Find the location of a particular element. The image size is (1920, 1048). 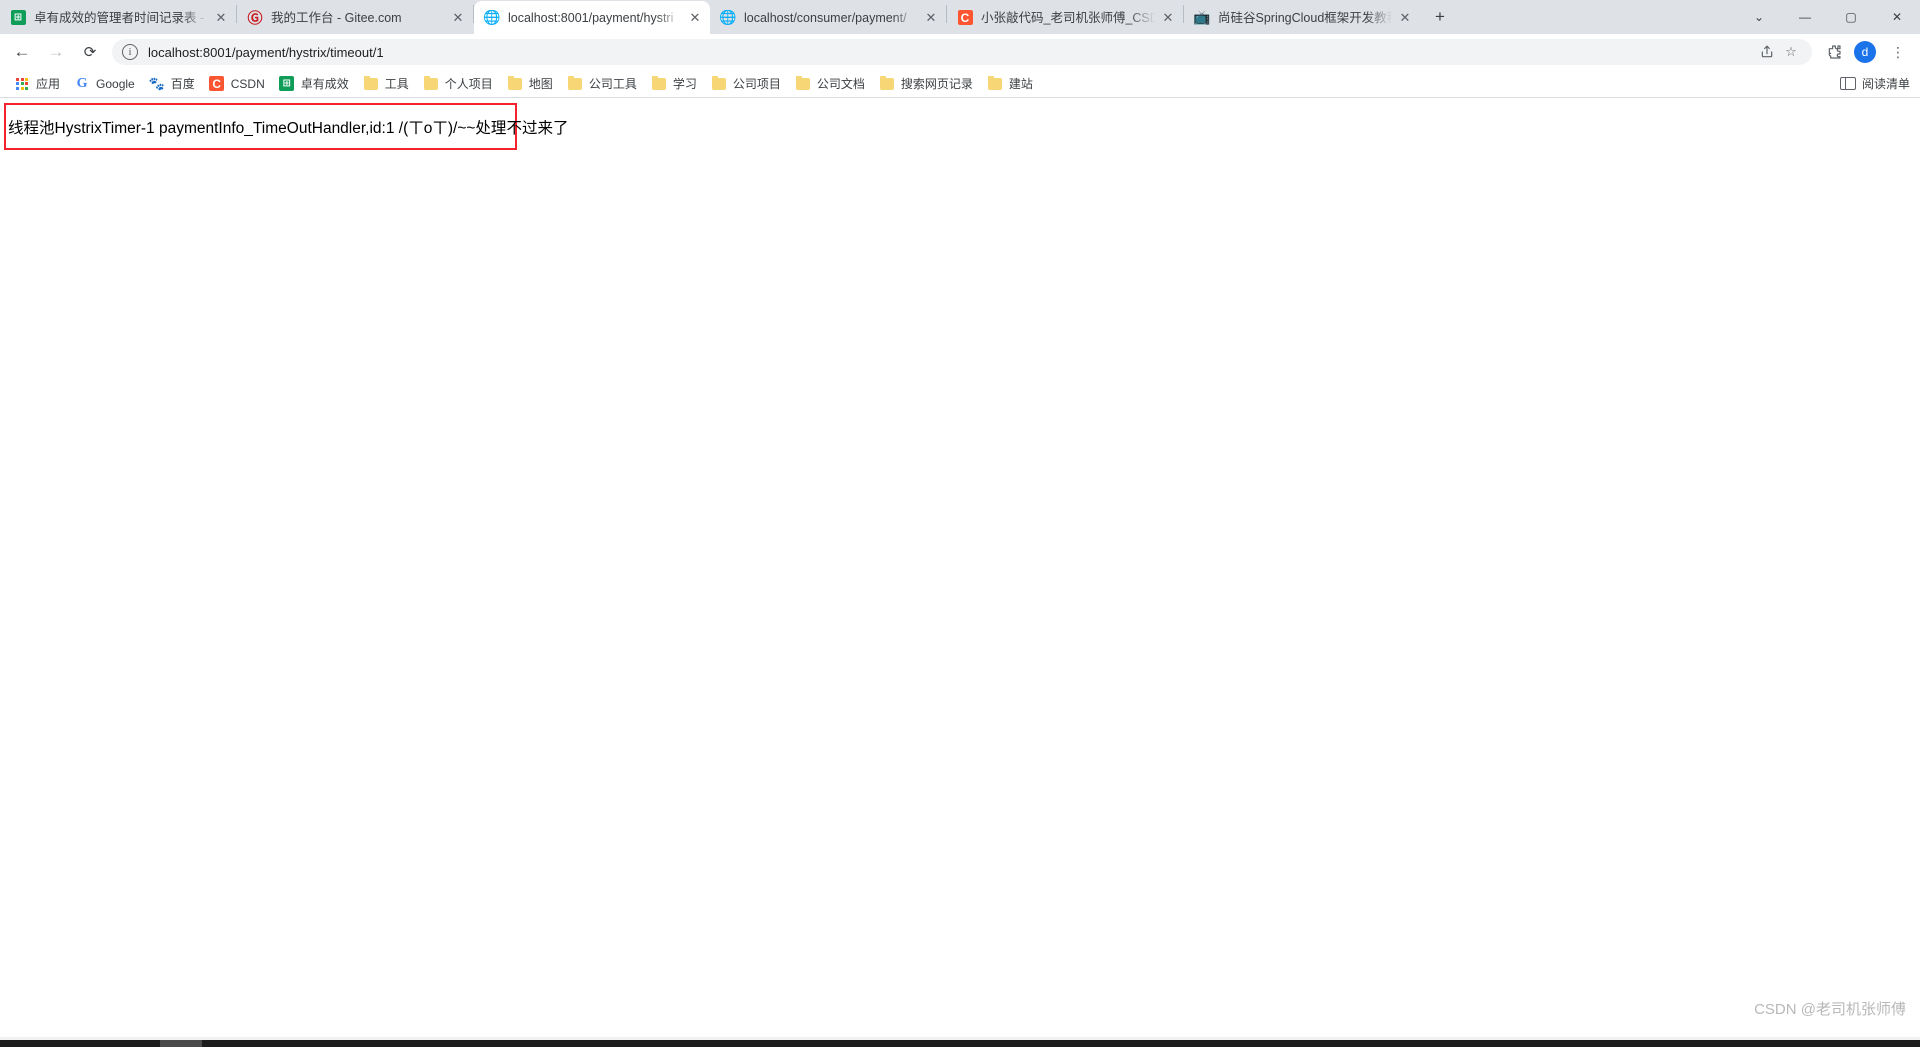

bookmark-folder-tools: 工具 is located at coordinates (386, 84).